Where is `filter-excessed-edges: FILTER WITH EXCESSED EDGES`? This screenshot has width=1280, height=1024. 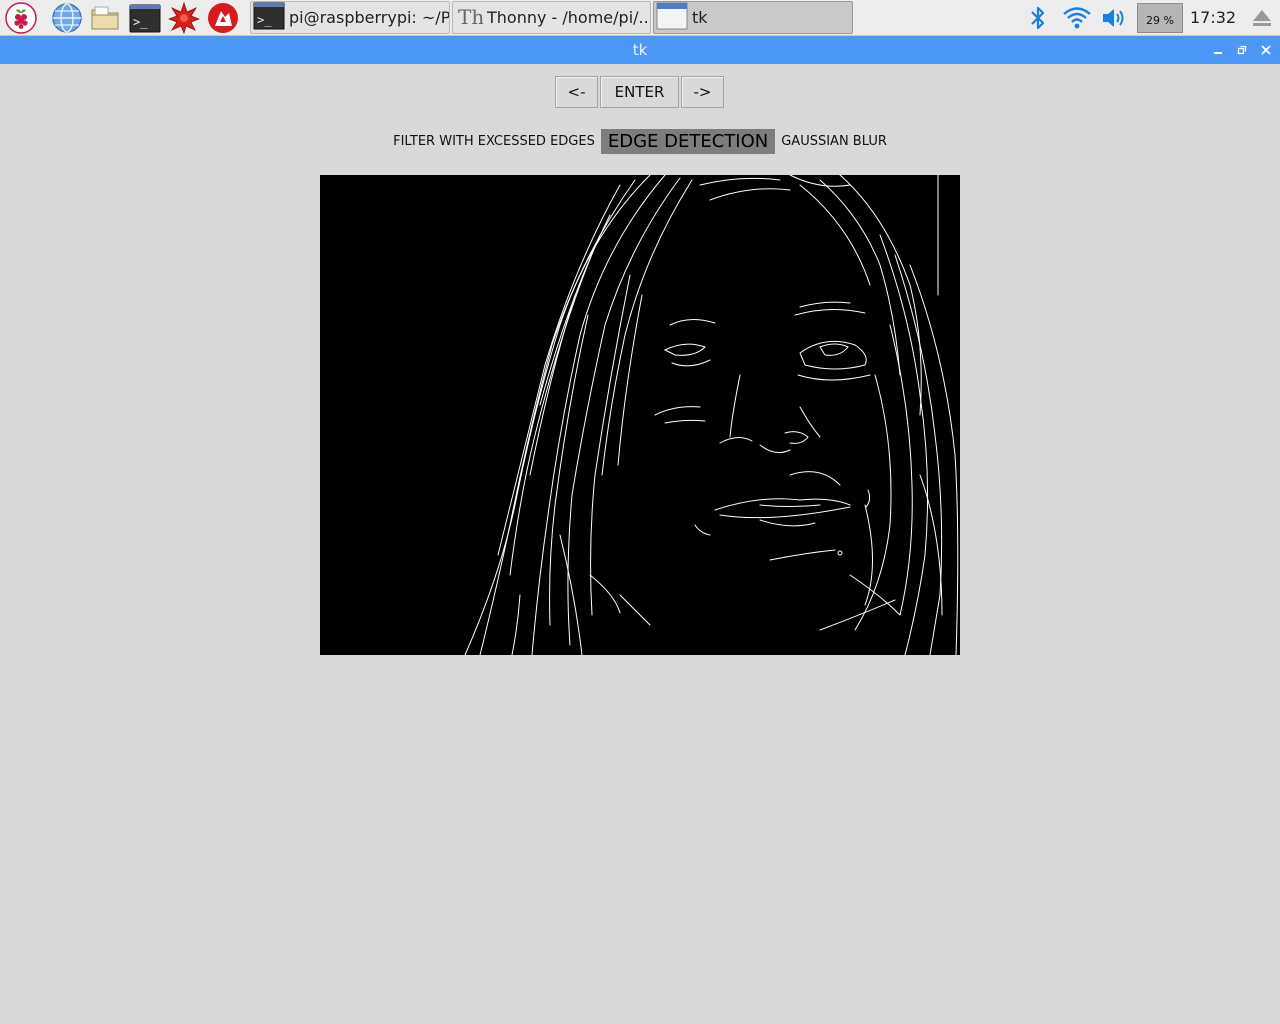 filter-excessed-edges: FILTER WITH EXCESSED EDGES is located at coordinates (494, 141).